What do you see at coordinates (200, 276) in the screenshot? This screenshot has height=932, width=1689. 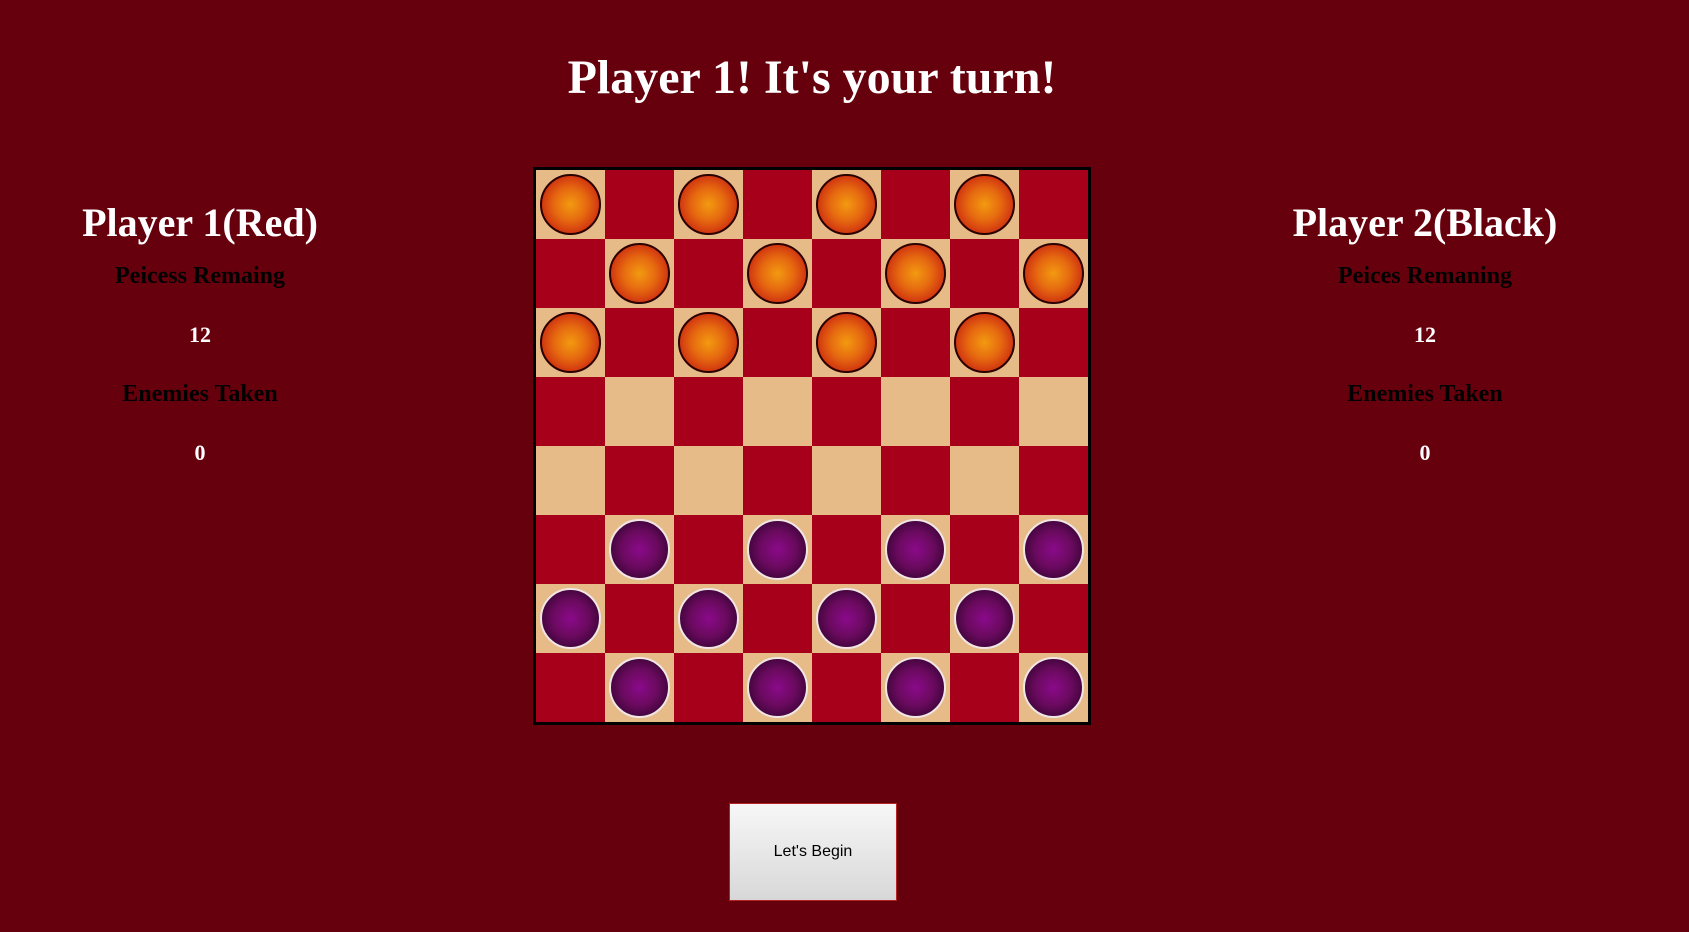 I see `player-1-remaining-label: Peicess Remaing` at bounding box center [200, 276].